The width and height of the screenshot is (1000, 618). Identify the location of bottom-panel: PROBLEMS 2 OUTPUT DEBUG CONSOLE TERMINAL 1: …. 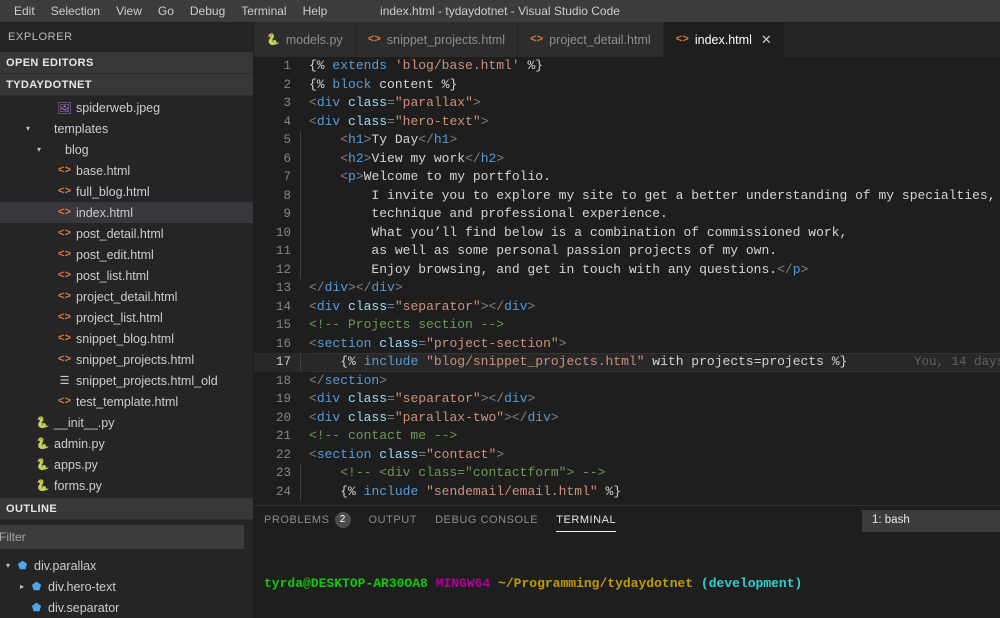
(627, 561).